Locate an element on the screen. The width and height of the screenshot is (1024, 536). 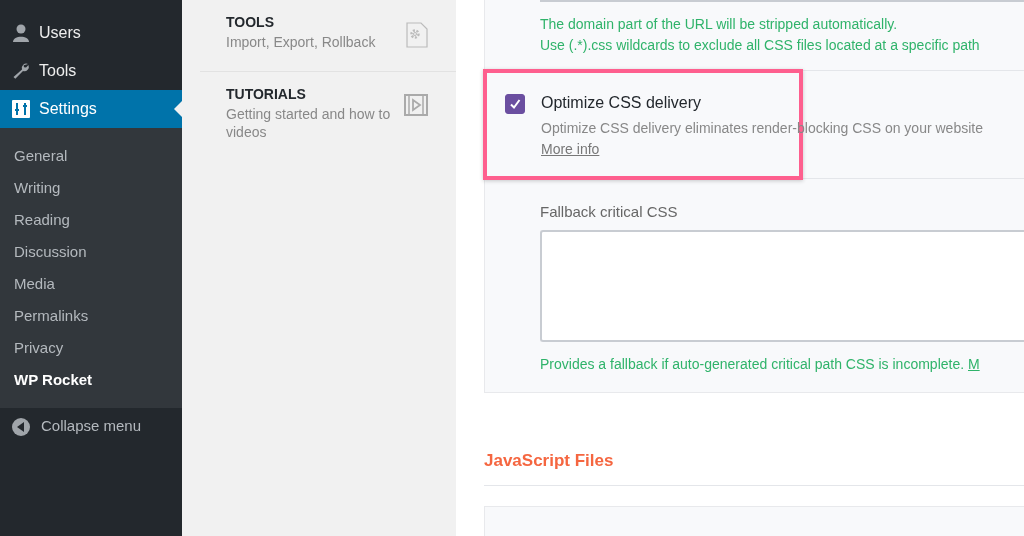
section-heading: JavaScript Files is located at coordinates (754, 468).